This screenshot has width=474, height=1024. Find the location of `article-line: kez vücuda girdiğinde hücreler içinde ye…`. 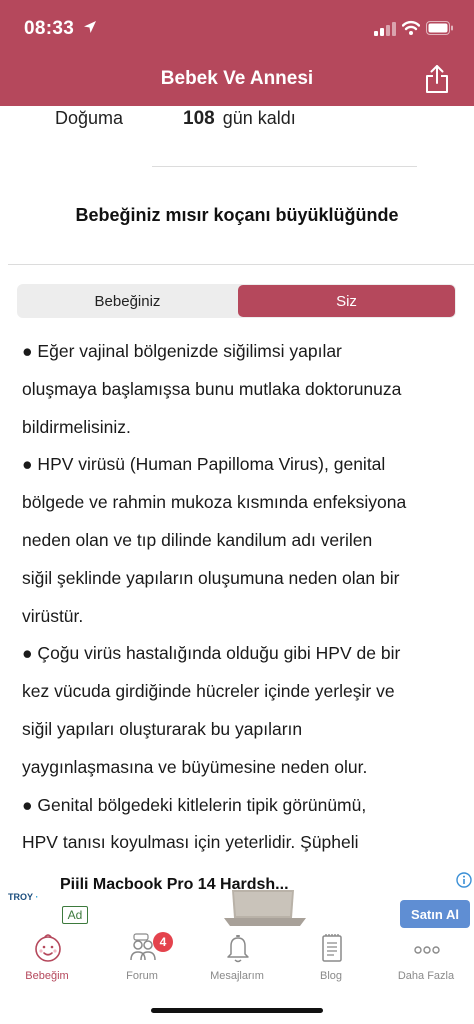

article-line: kez vücuda girdiğinde hücreler içinde ye… is located at coordinates (208, 691).